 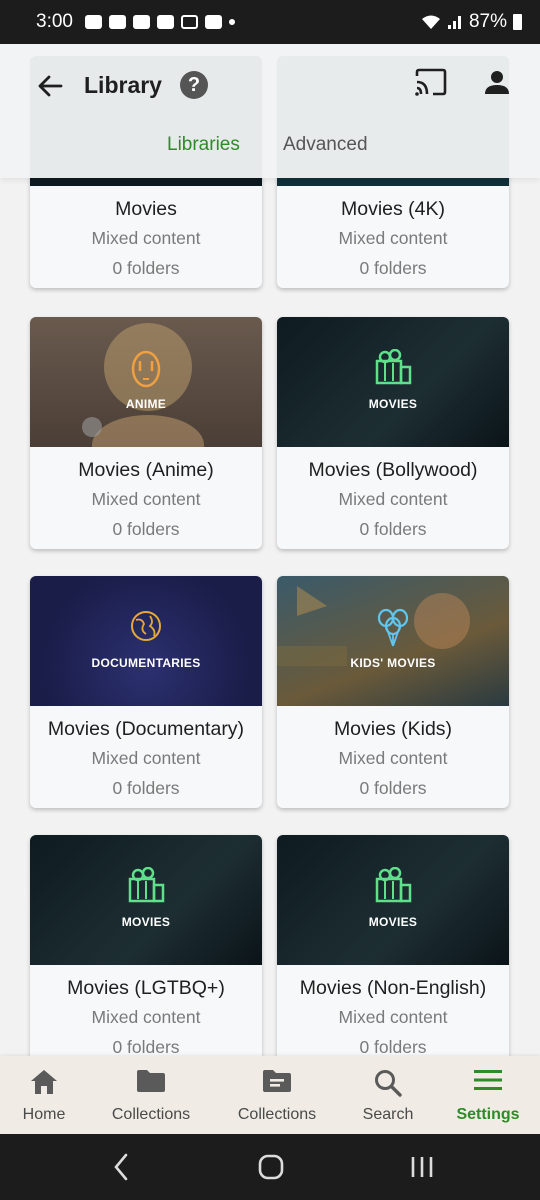 I want to click on search-icon, so click(x=388, y=1083).